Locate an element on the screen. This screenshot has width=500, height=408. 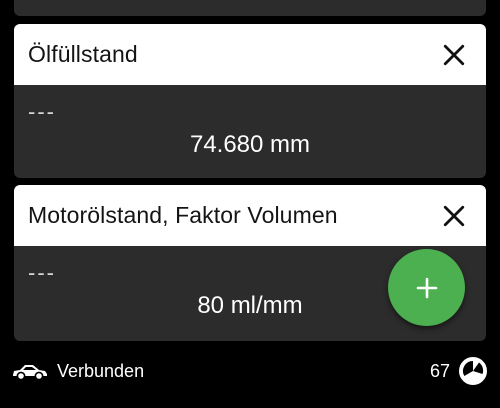
add-button is located at coordinates (426, 287).